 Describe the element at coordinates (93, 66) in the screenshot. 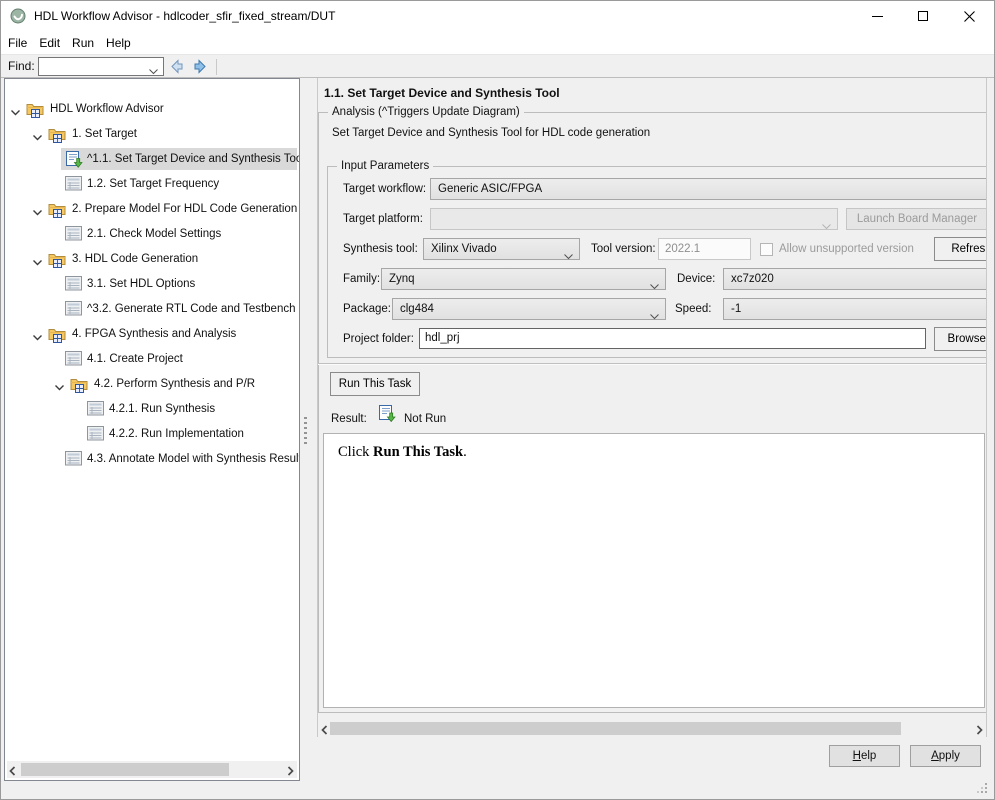

I see `find-input` at that location.